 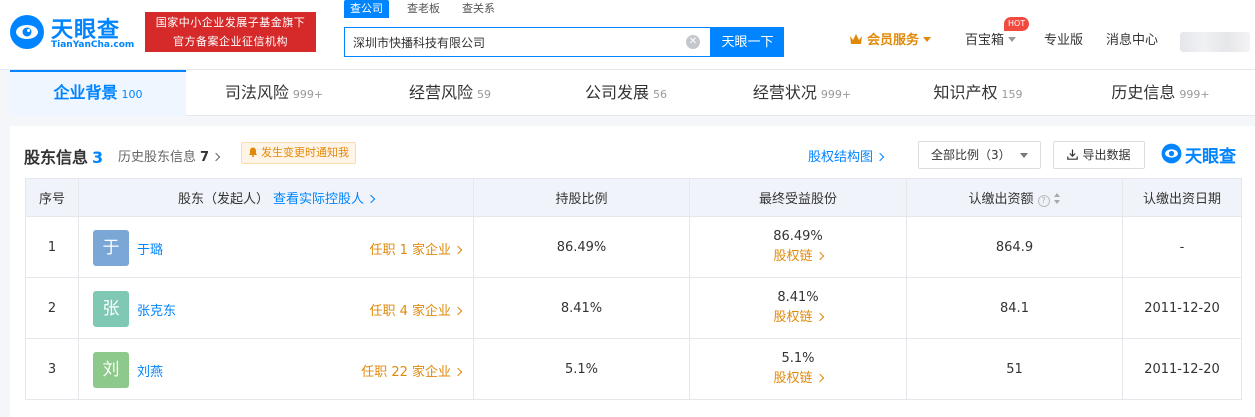 I want to click on member-service-label: 会员服务, so click(x=893, y=40).